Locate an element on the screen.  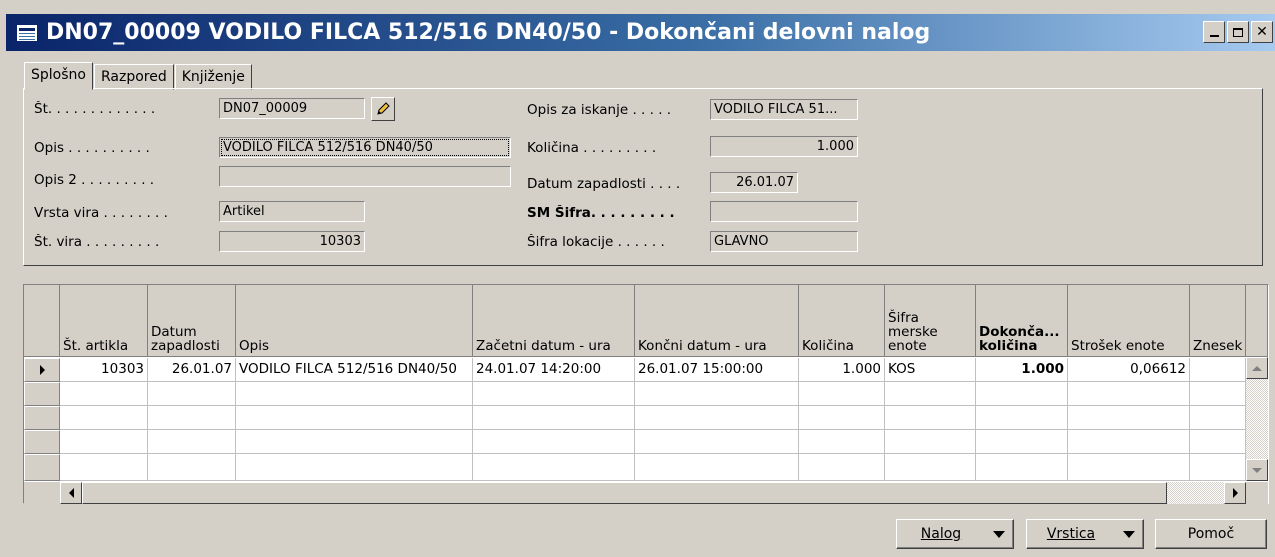
kolicina-input: 1.000 is located at coordinates (784, 146).